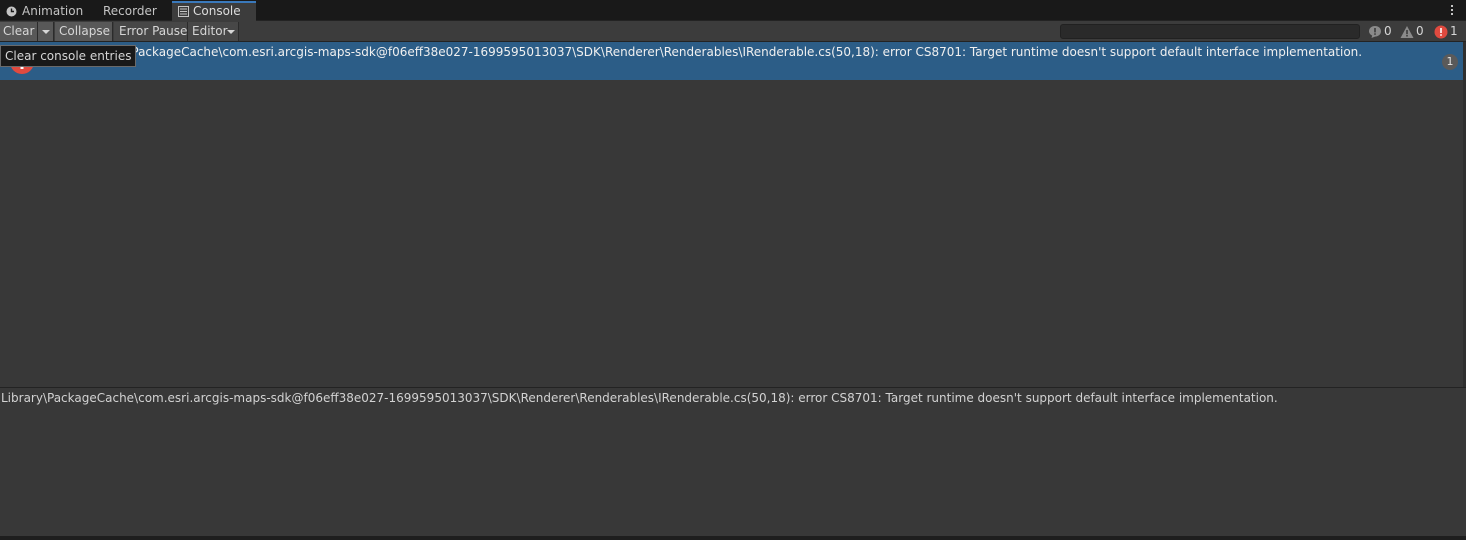 The image size is (1466, 540). I want to click on info-icon, so click(1375, 32).